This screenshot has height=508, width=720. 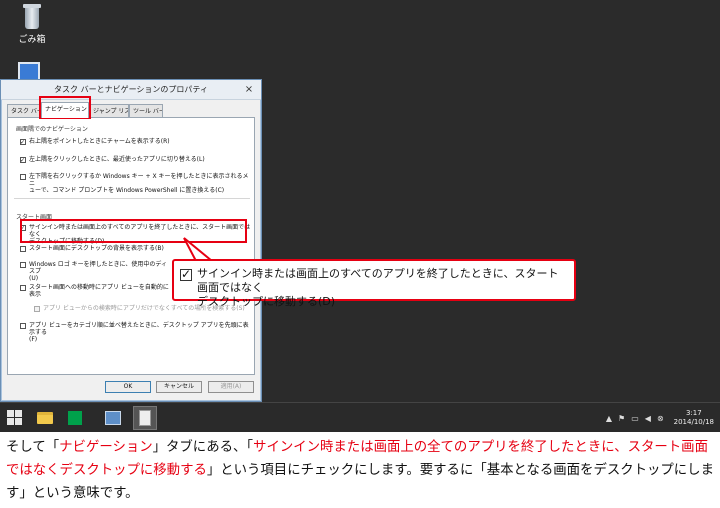 I want to click on option-label: 右上隅をポイントしたときにチャームを表示する(R), so click(x=99, y=141).